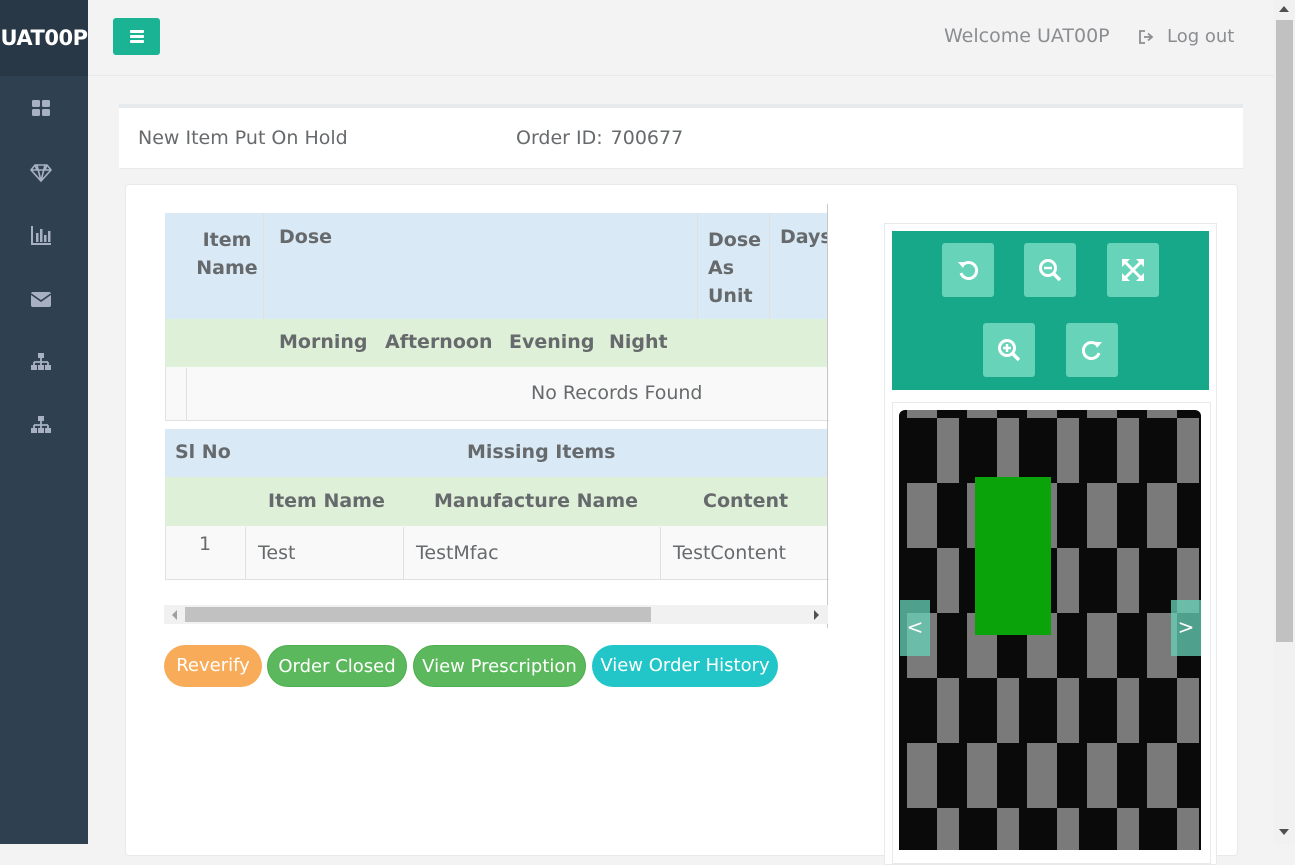  Describe the element at coordinates (205, 544) in the screenshot. I see `row-sl-no: 1` at that location.